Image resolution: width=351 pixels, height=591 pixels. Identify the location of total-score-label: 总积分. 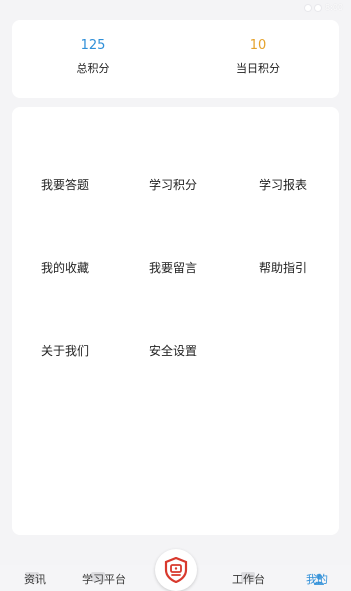
(93, 68).